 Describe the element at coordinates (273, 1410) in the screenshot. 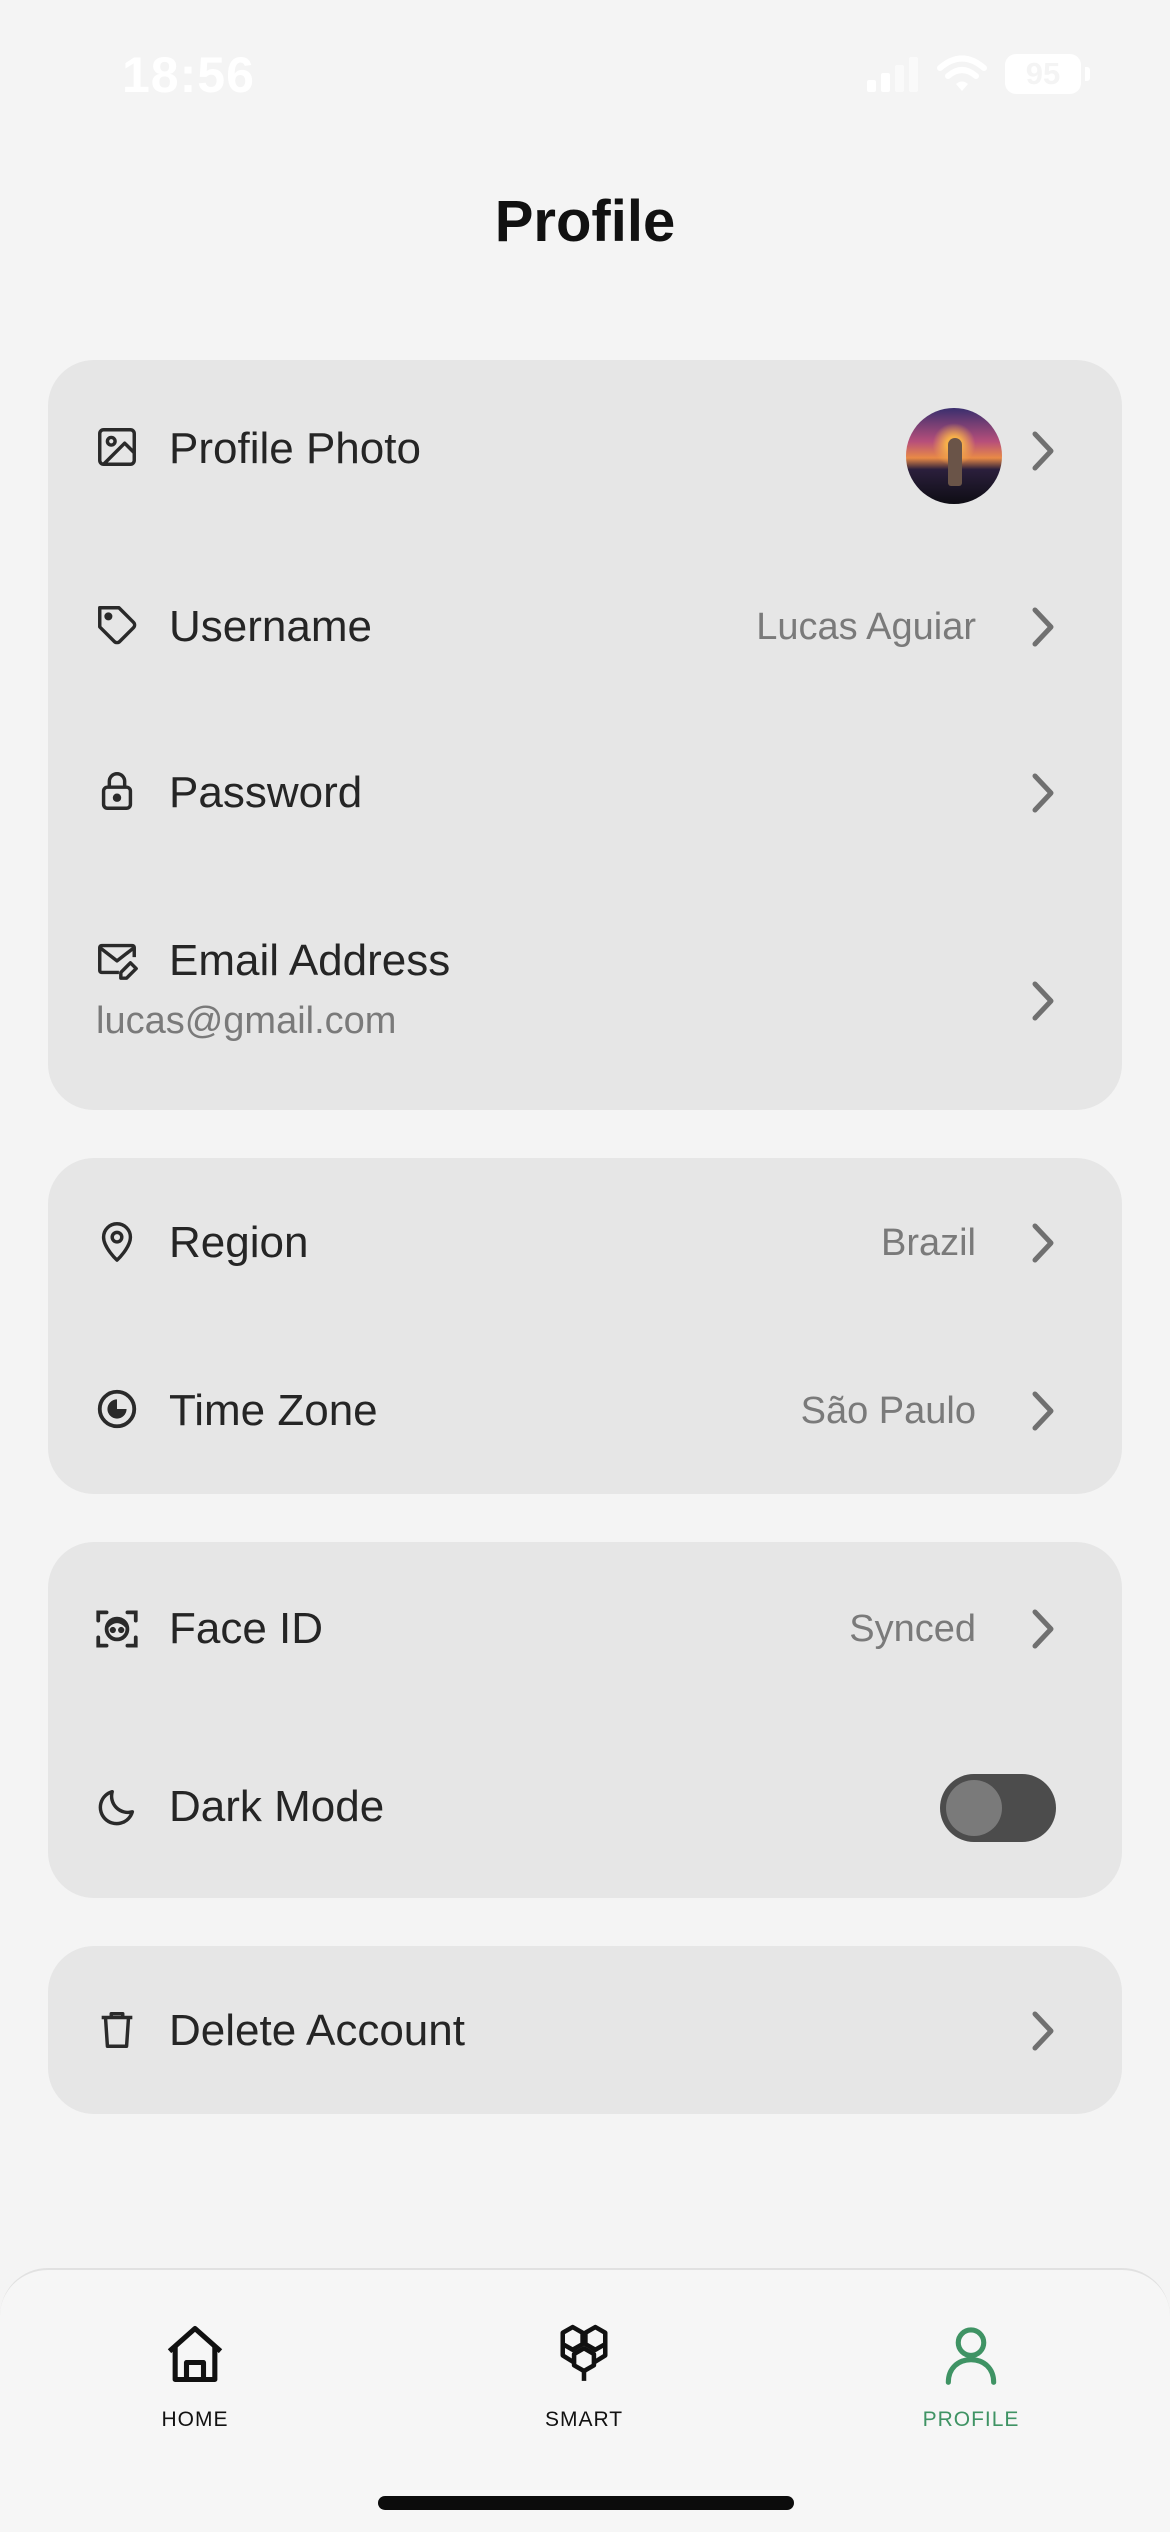

I see `time-zone-label: Time Zone` at that location.